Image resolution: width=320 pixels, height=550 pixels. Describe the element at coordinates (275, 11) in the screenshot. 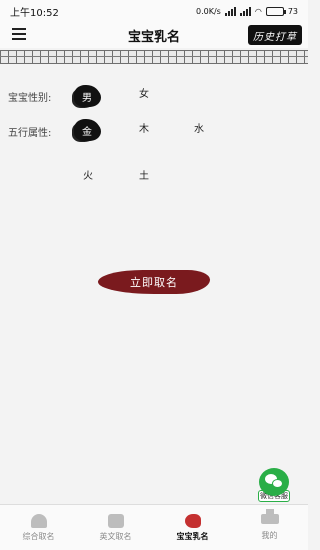

I see `battery-icon` at that location.